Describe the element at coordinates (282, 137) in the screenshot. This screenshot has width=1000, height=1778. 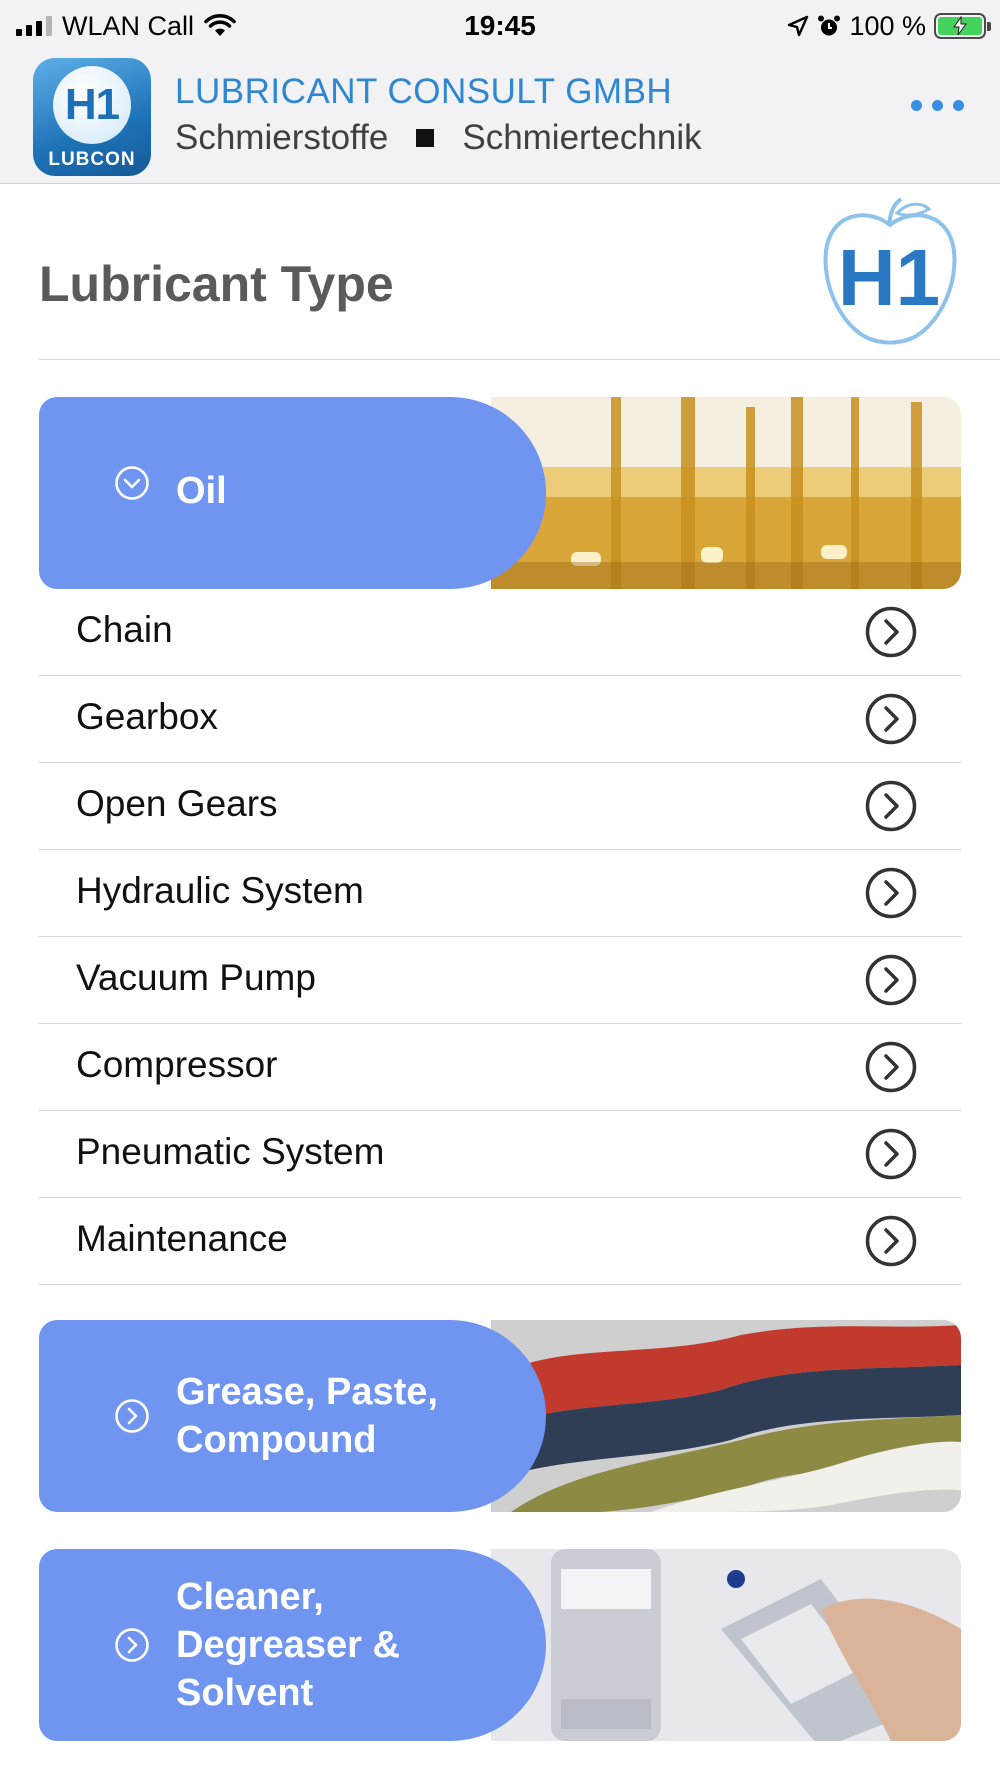
I see `subtitle-left: Schmierstoffe` at that location.